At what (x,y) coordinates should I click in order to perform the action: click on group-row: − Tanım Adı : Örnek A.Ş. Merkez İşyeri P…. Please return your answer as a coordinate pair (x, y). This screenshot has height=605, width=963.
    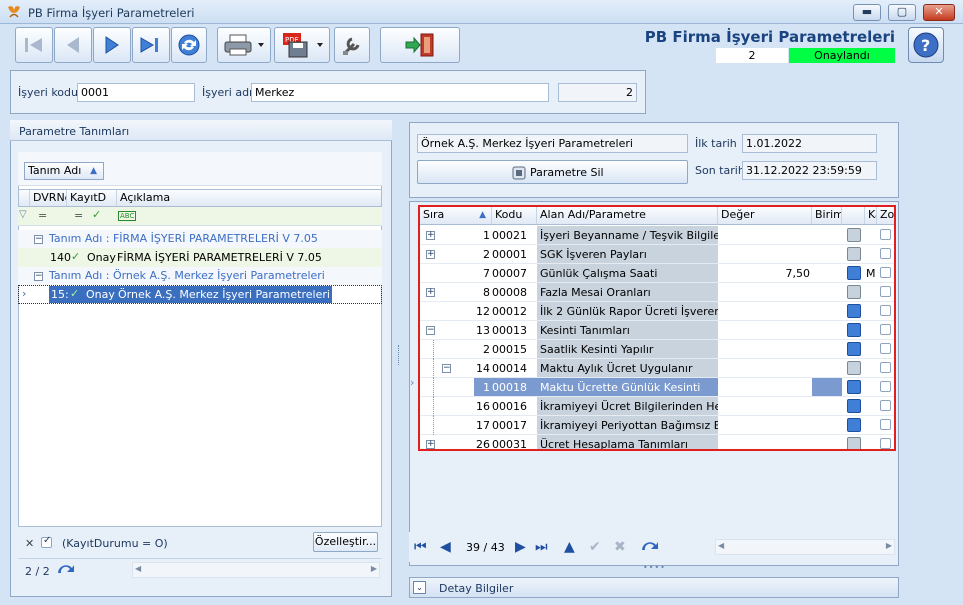
    Looking at the image, I should click on (200, 276).